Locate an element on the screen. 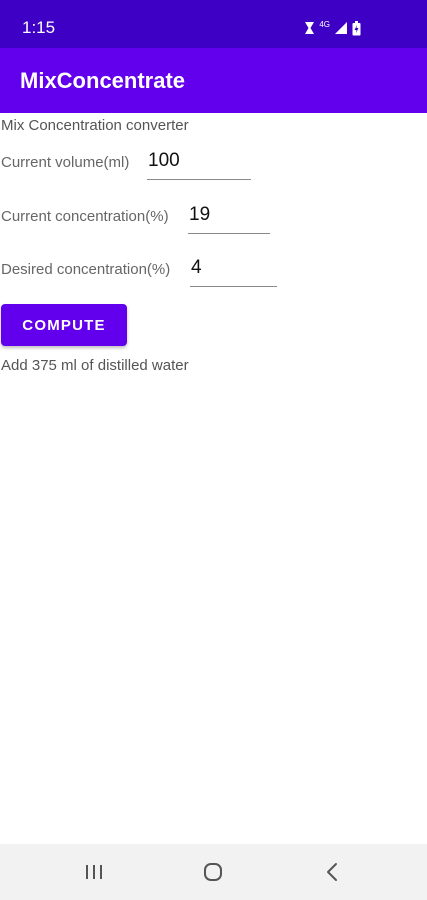  desired-concentration-label: Desired concentration(%) is located at coordinates (86, 269).